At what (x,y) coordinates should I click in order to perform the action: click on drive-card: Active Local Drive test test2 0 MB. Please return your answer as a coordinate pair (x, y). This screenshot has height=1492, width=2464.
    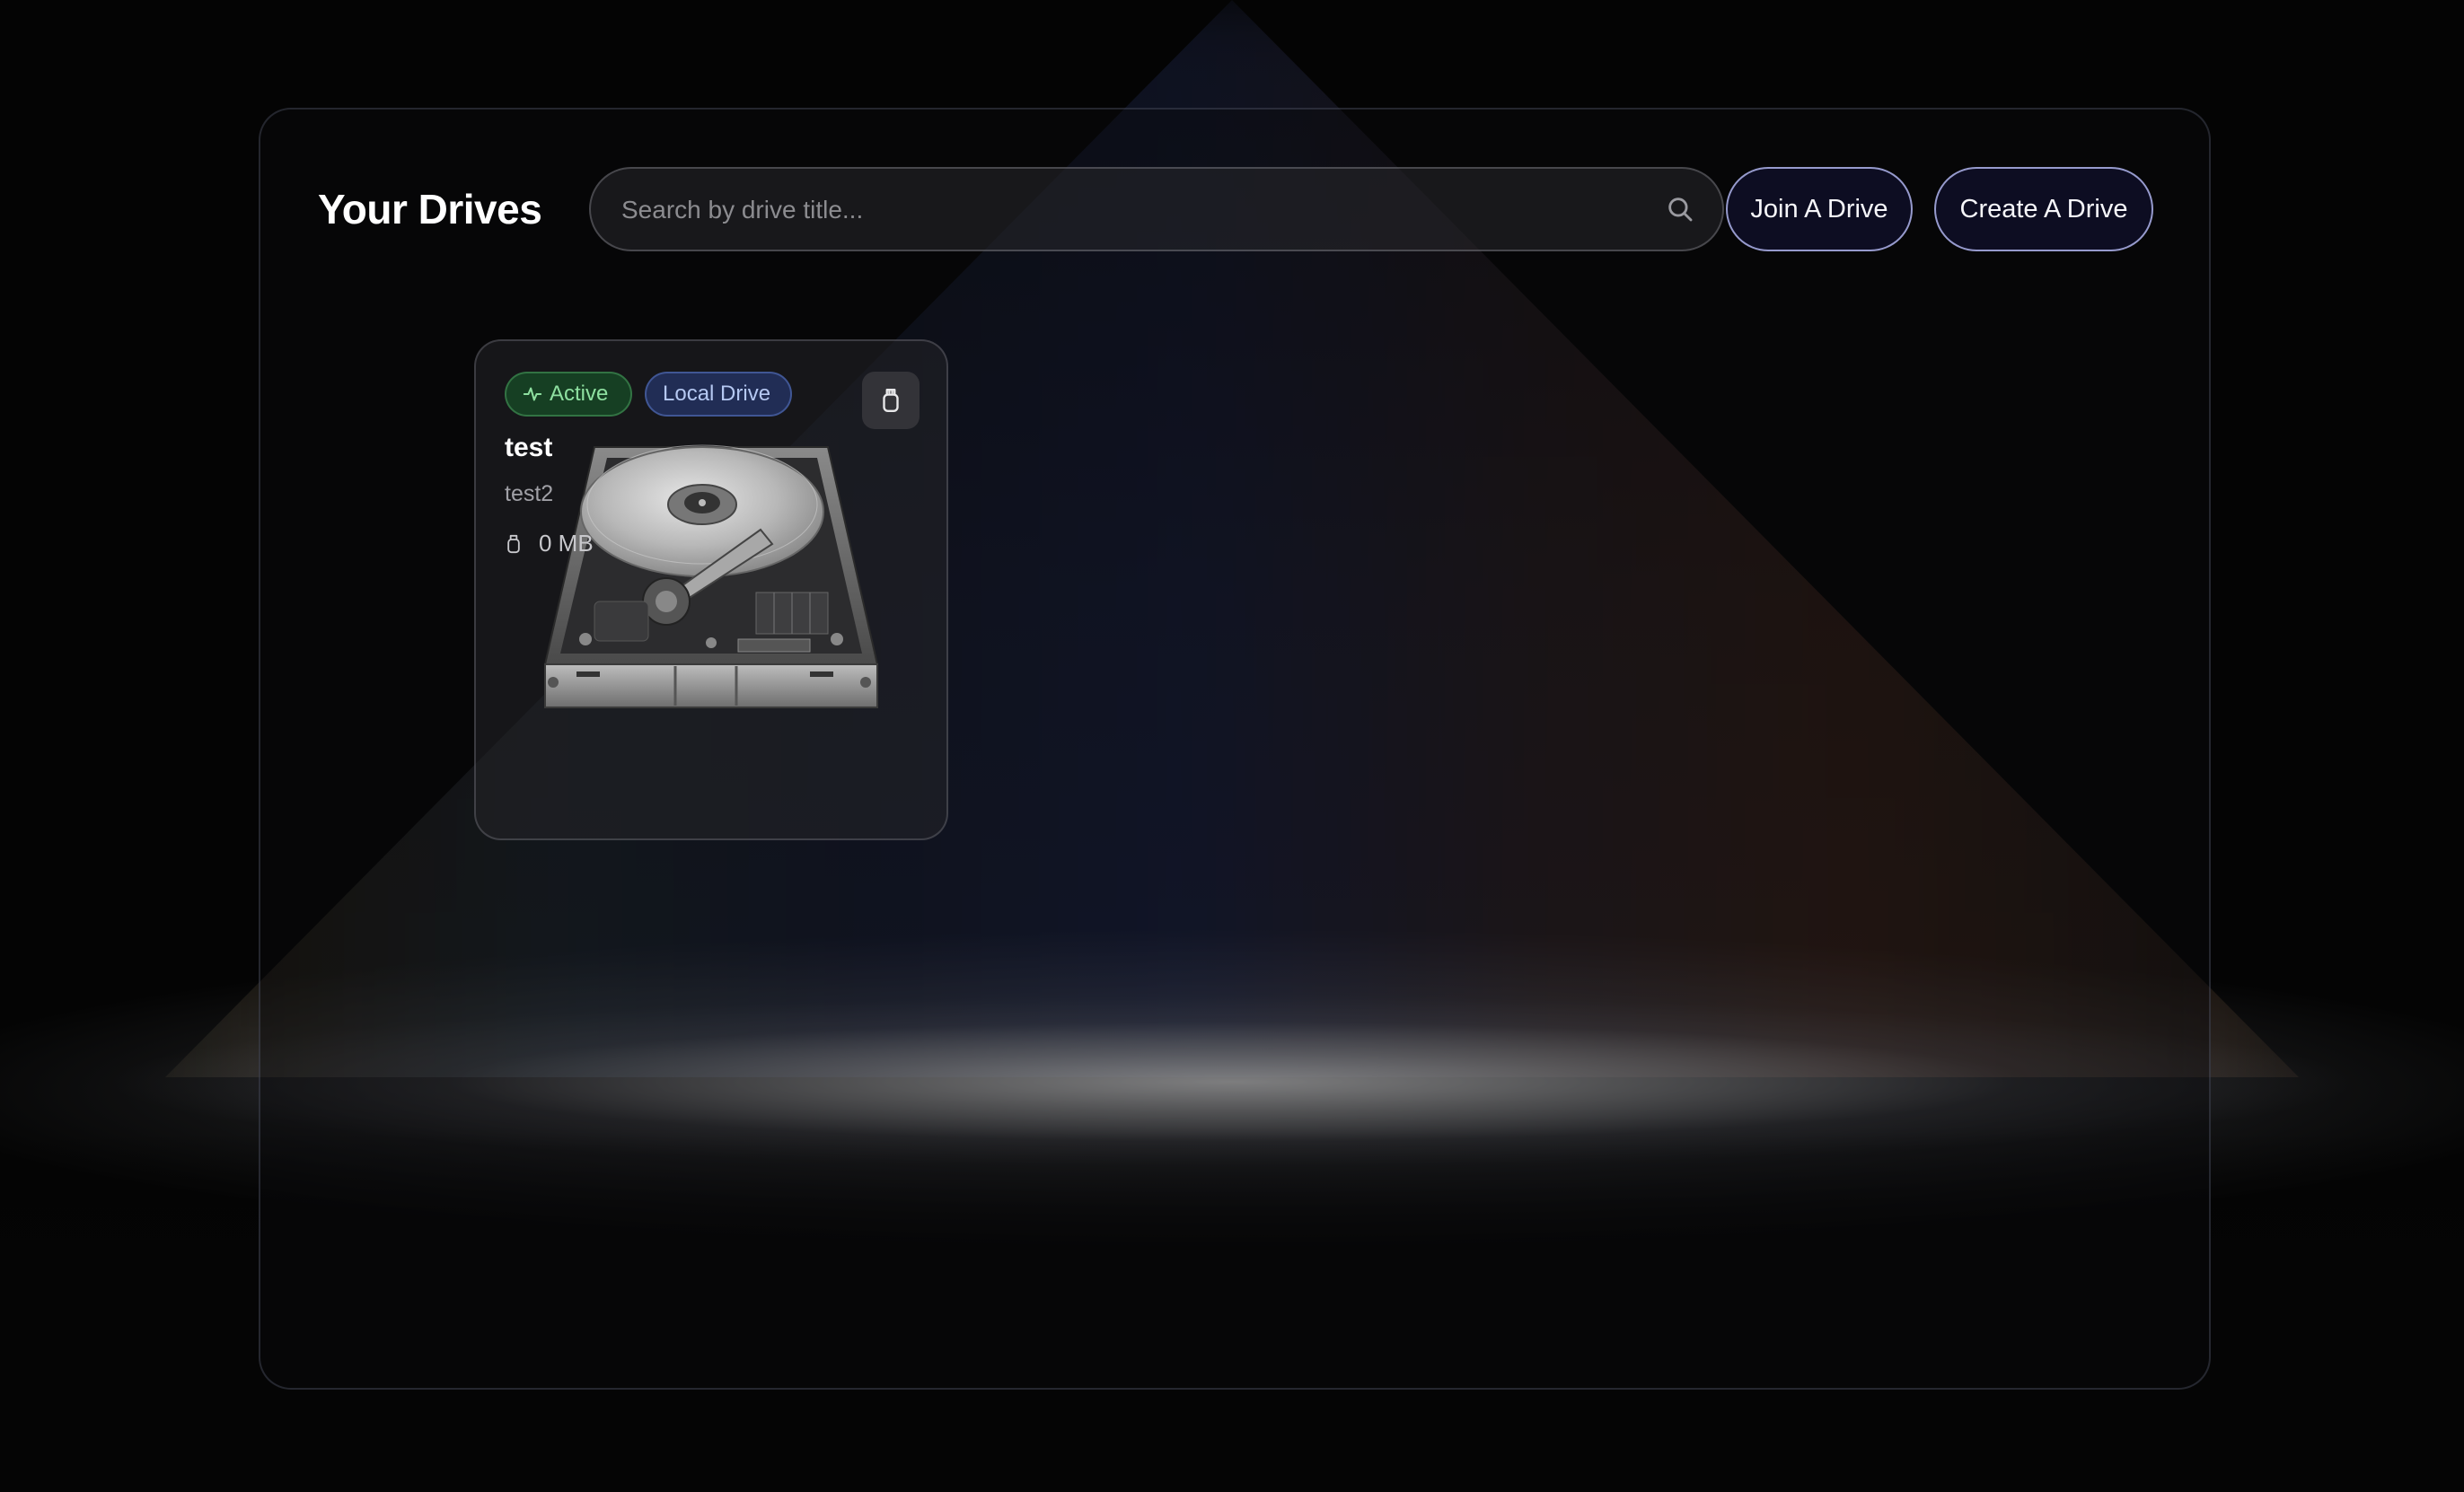
    Looking at the image, I should click on (711, 589).